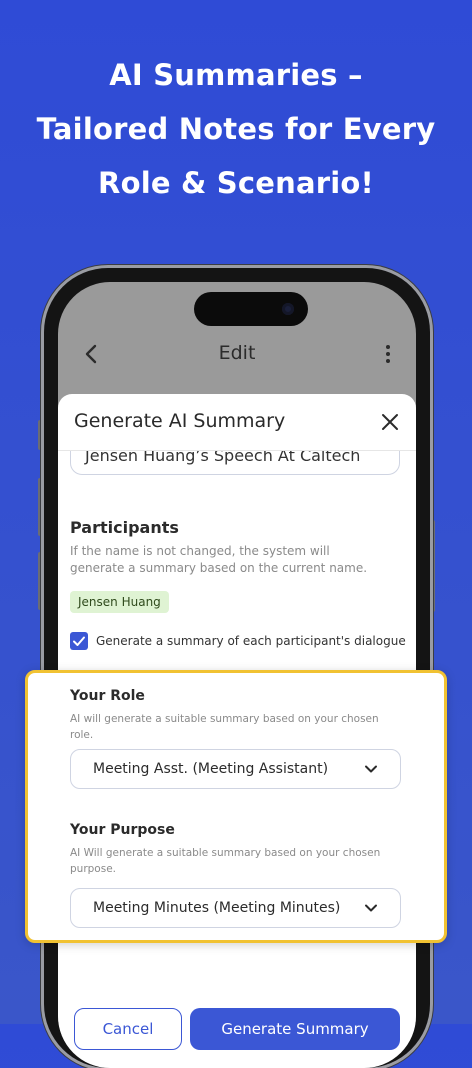 The image size is (472, 1068). I want to click on sheet-title: Generate AI Summary, so click(180, 421).